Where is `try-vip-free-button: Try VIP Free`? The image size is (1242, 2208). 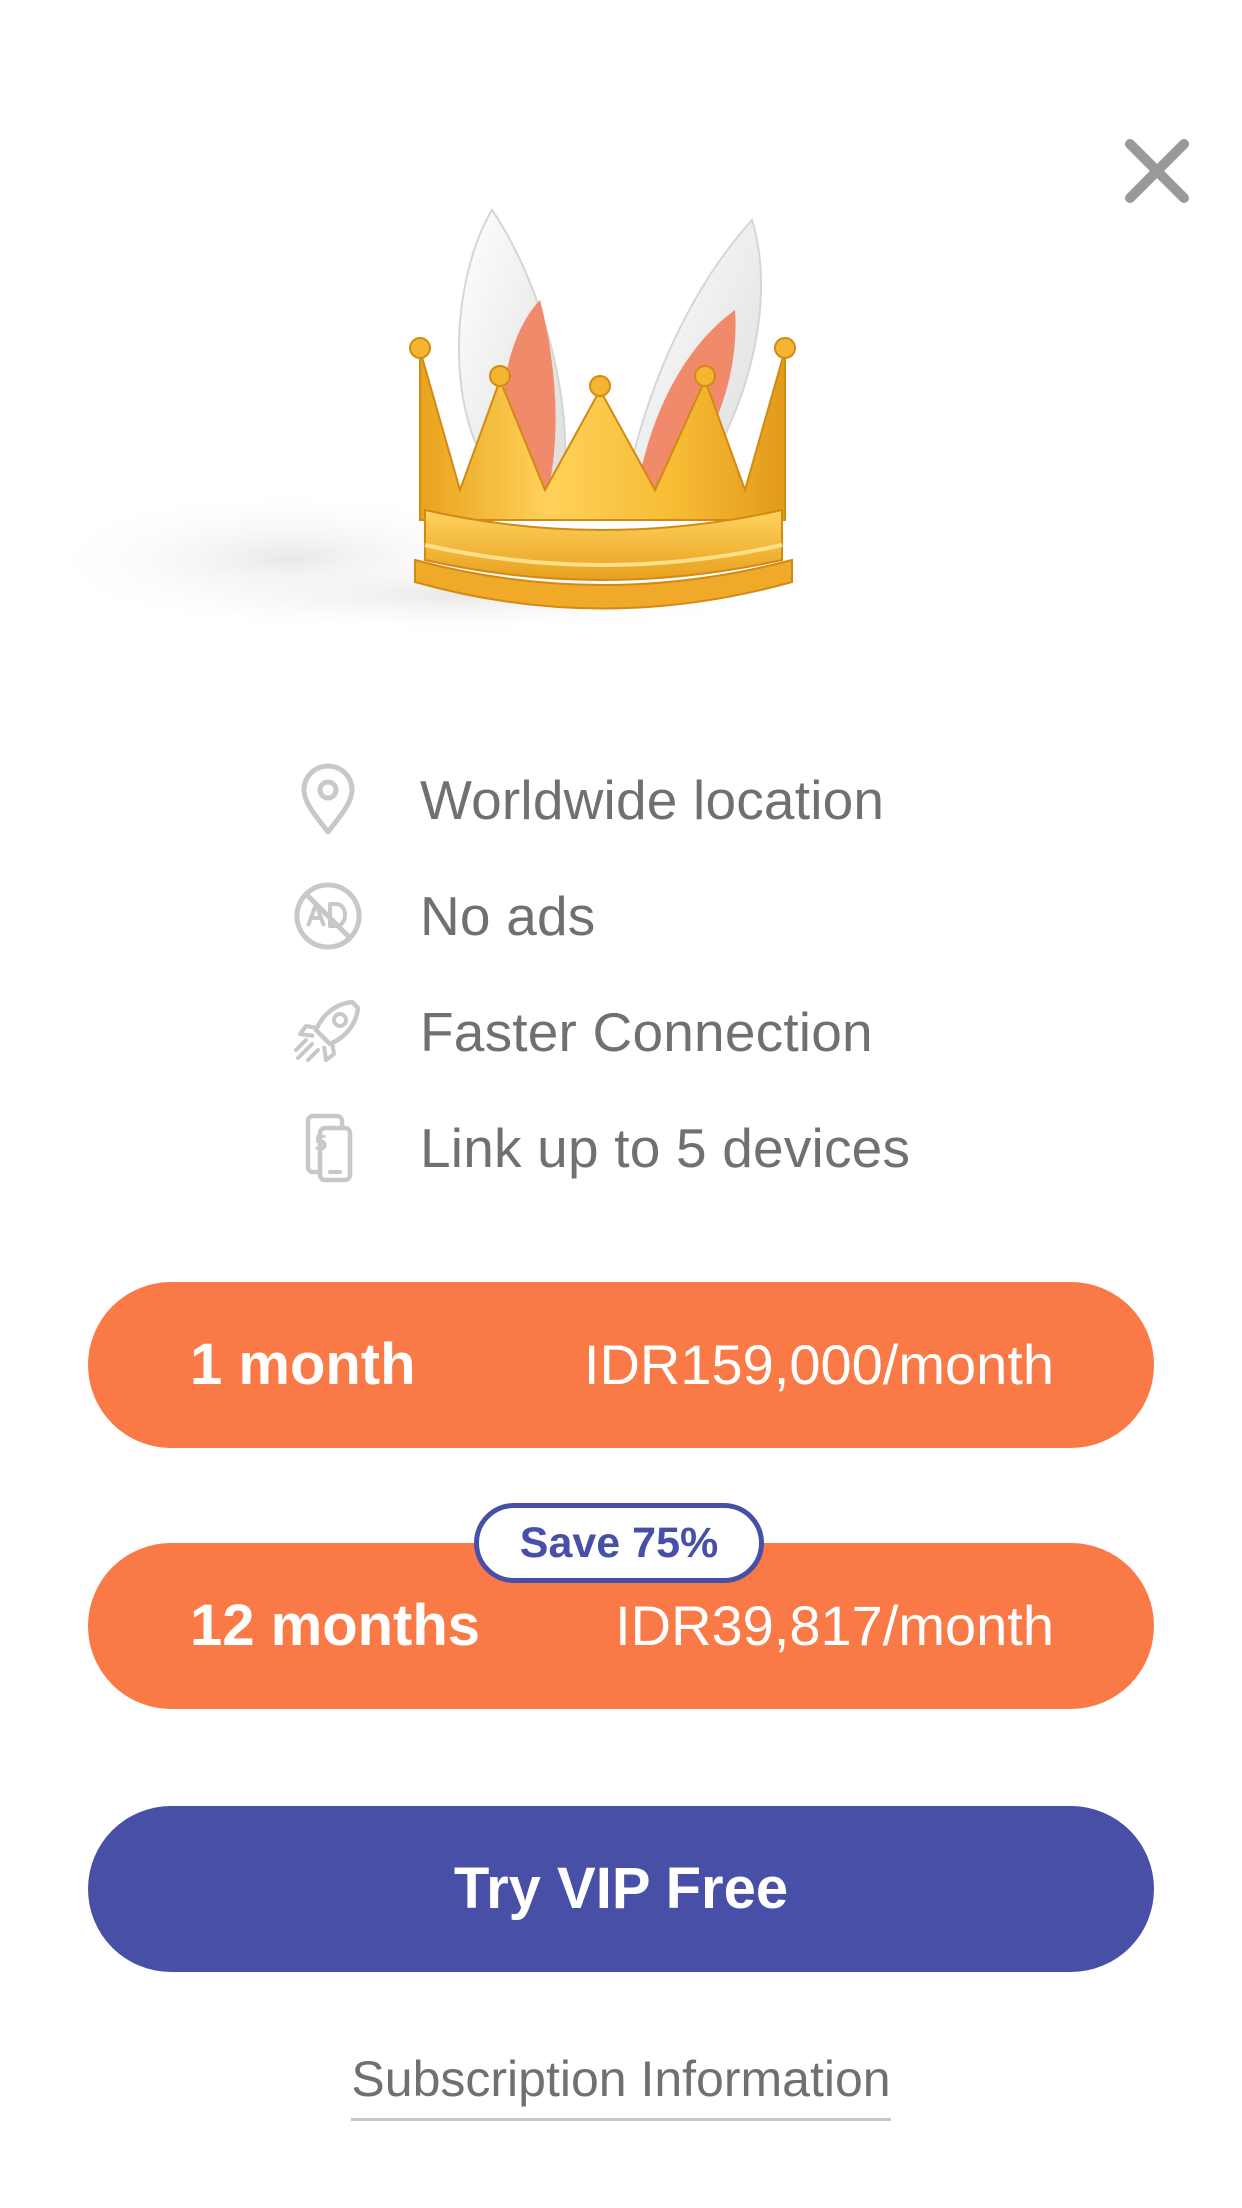 try-vip-free-button: Try VIP Free is located at coordinates (621, 1889).